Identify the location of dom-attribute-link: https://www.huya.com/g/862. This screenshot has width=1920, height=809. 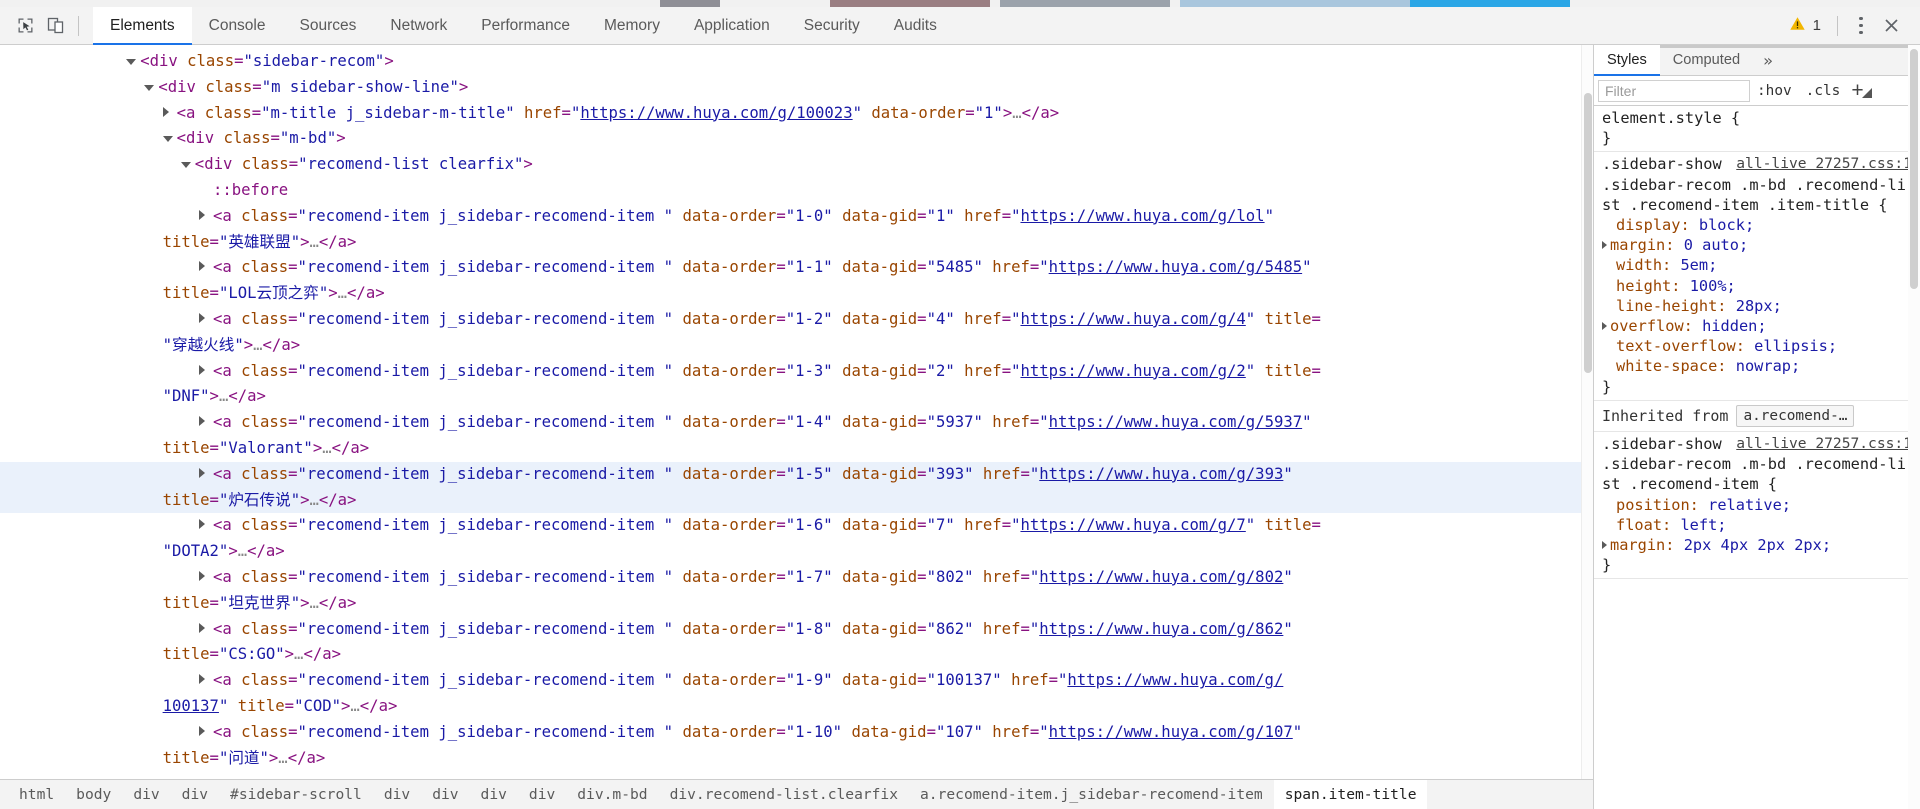
(1161, 629).